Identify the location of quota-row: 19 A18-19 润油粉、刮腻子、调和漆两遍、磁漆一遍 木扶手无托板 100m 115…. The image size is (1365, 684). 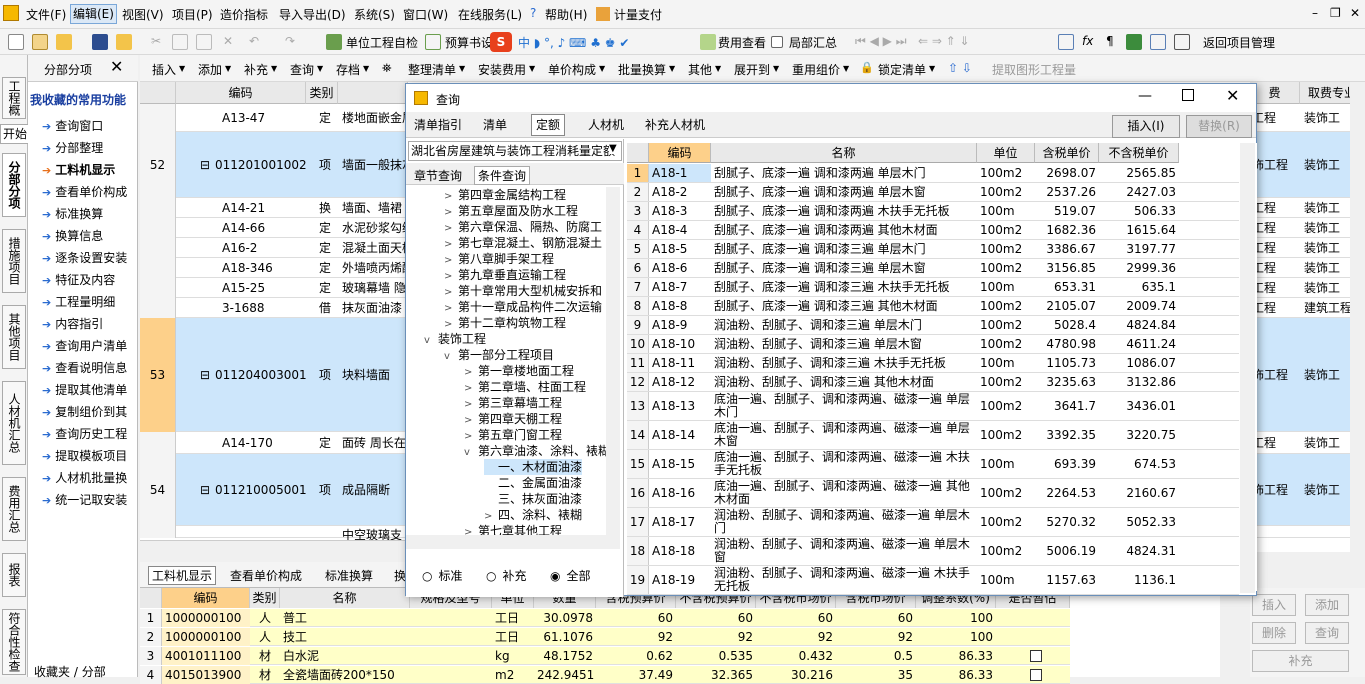
(933, 580).